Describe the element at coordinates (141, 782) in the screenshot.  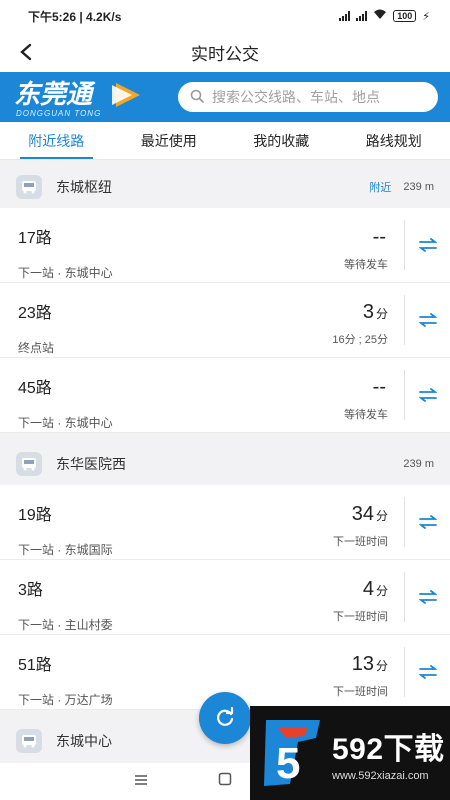
I see `menu-icon` at that location.